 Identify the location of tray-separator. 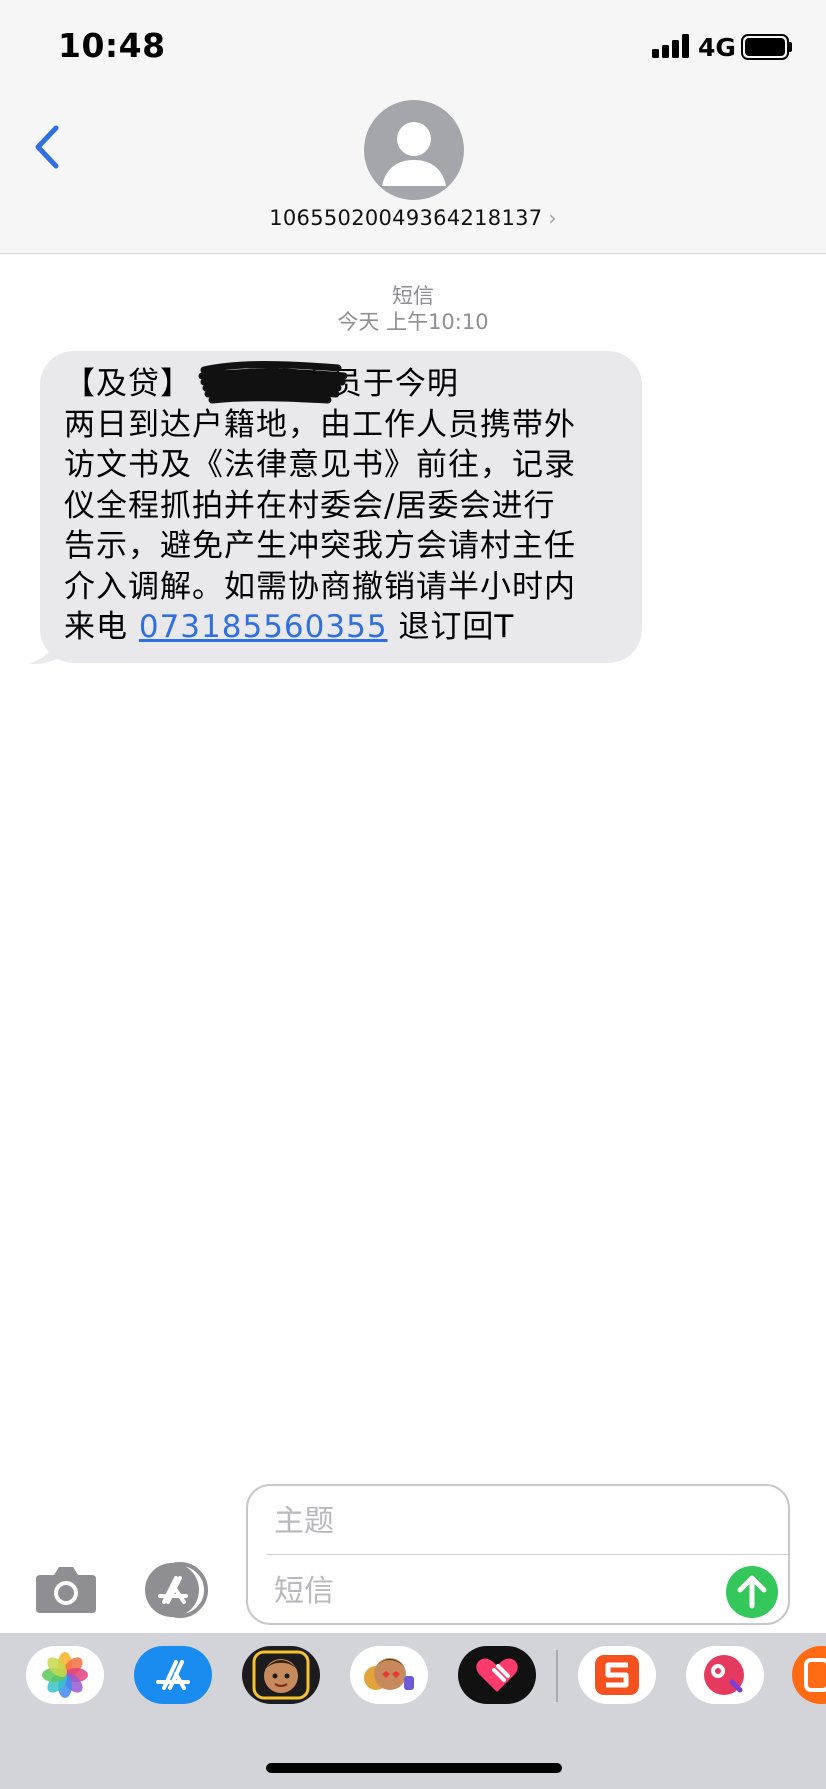
(557, 1676).